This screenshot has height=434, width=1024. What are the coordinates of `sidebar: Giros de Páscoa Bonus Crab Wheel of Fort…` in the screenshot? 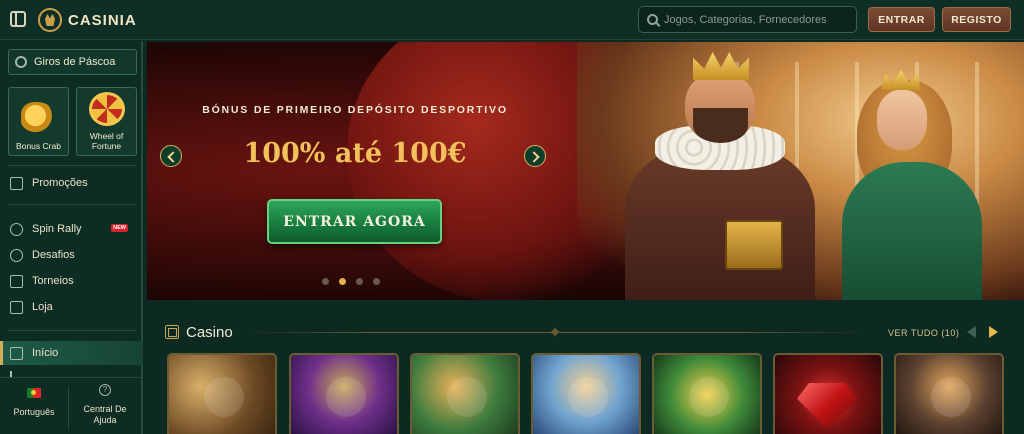 It's located at (71, 237).